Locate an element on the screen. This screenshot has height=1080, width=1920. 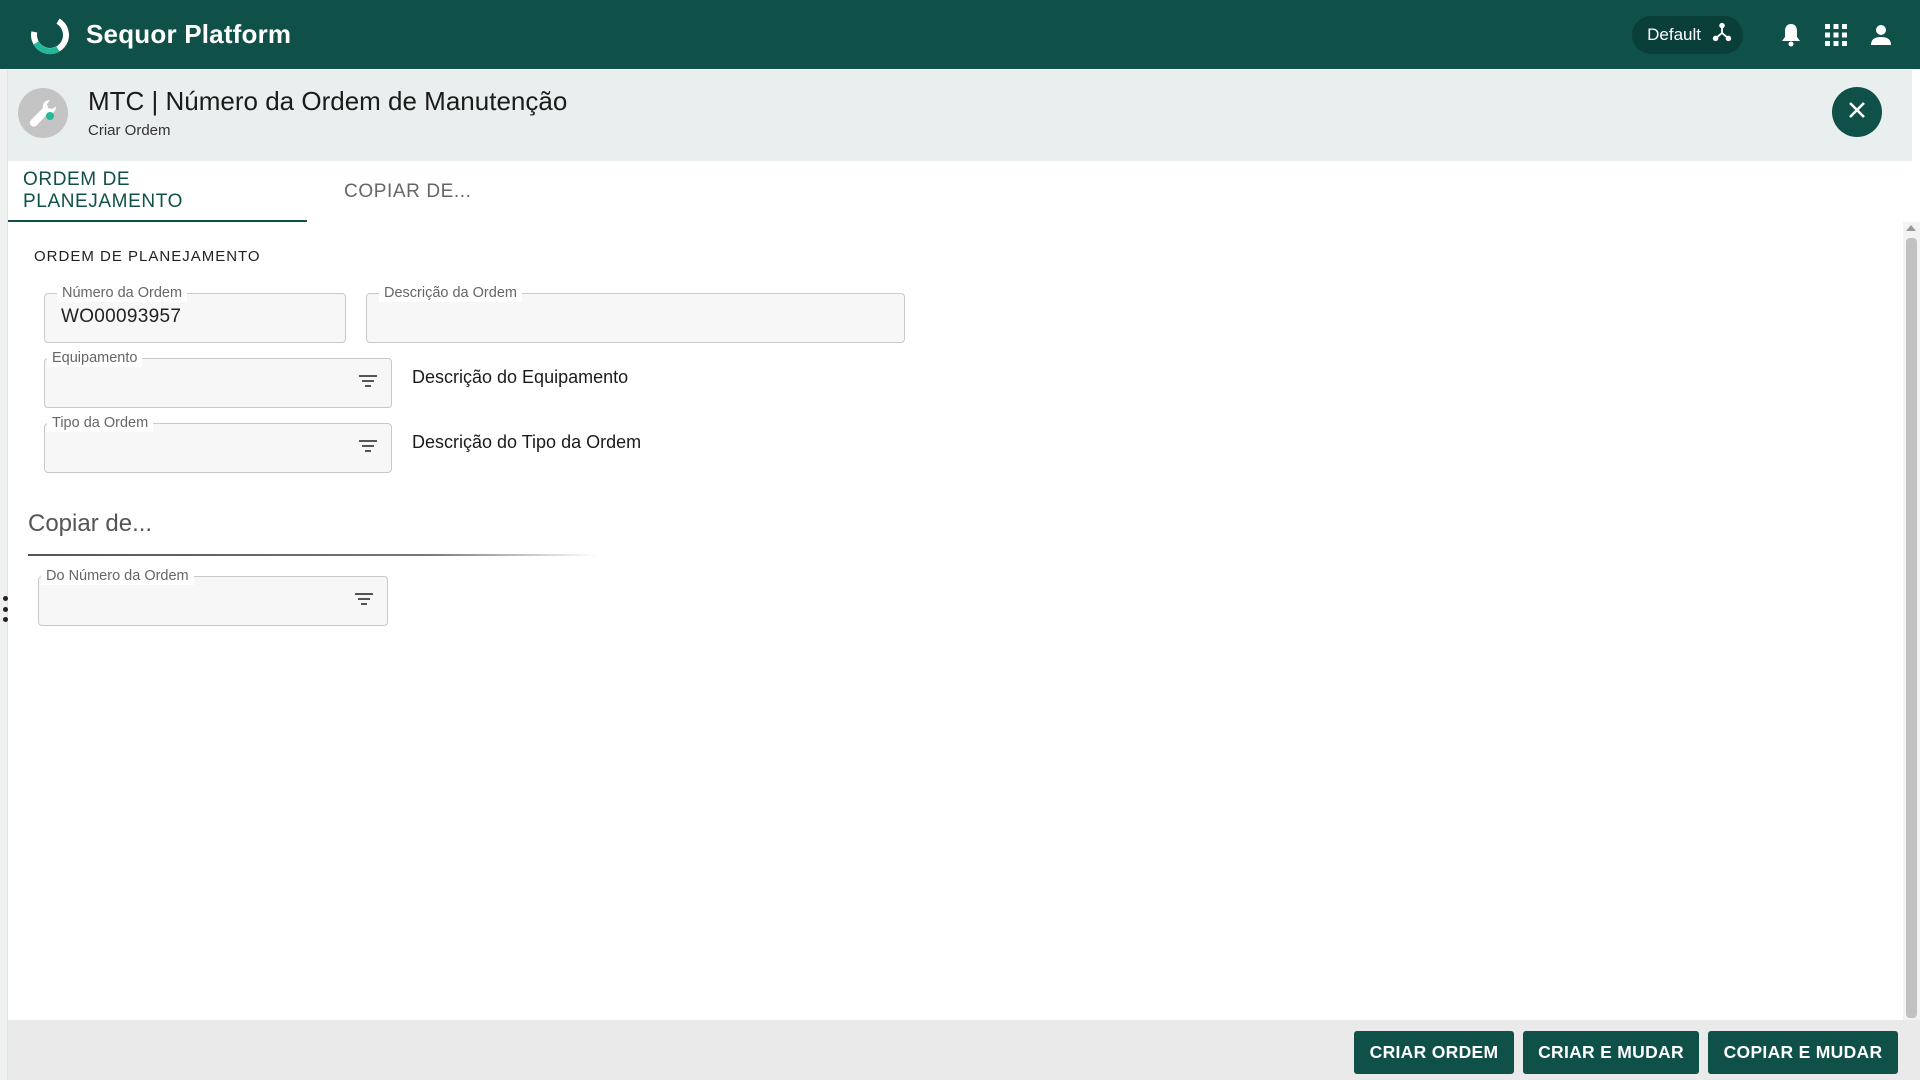
create-order-button: CRIAR ORDEM is located at coordinates (1434, 1052).